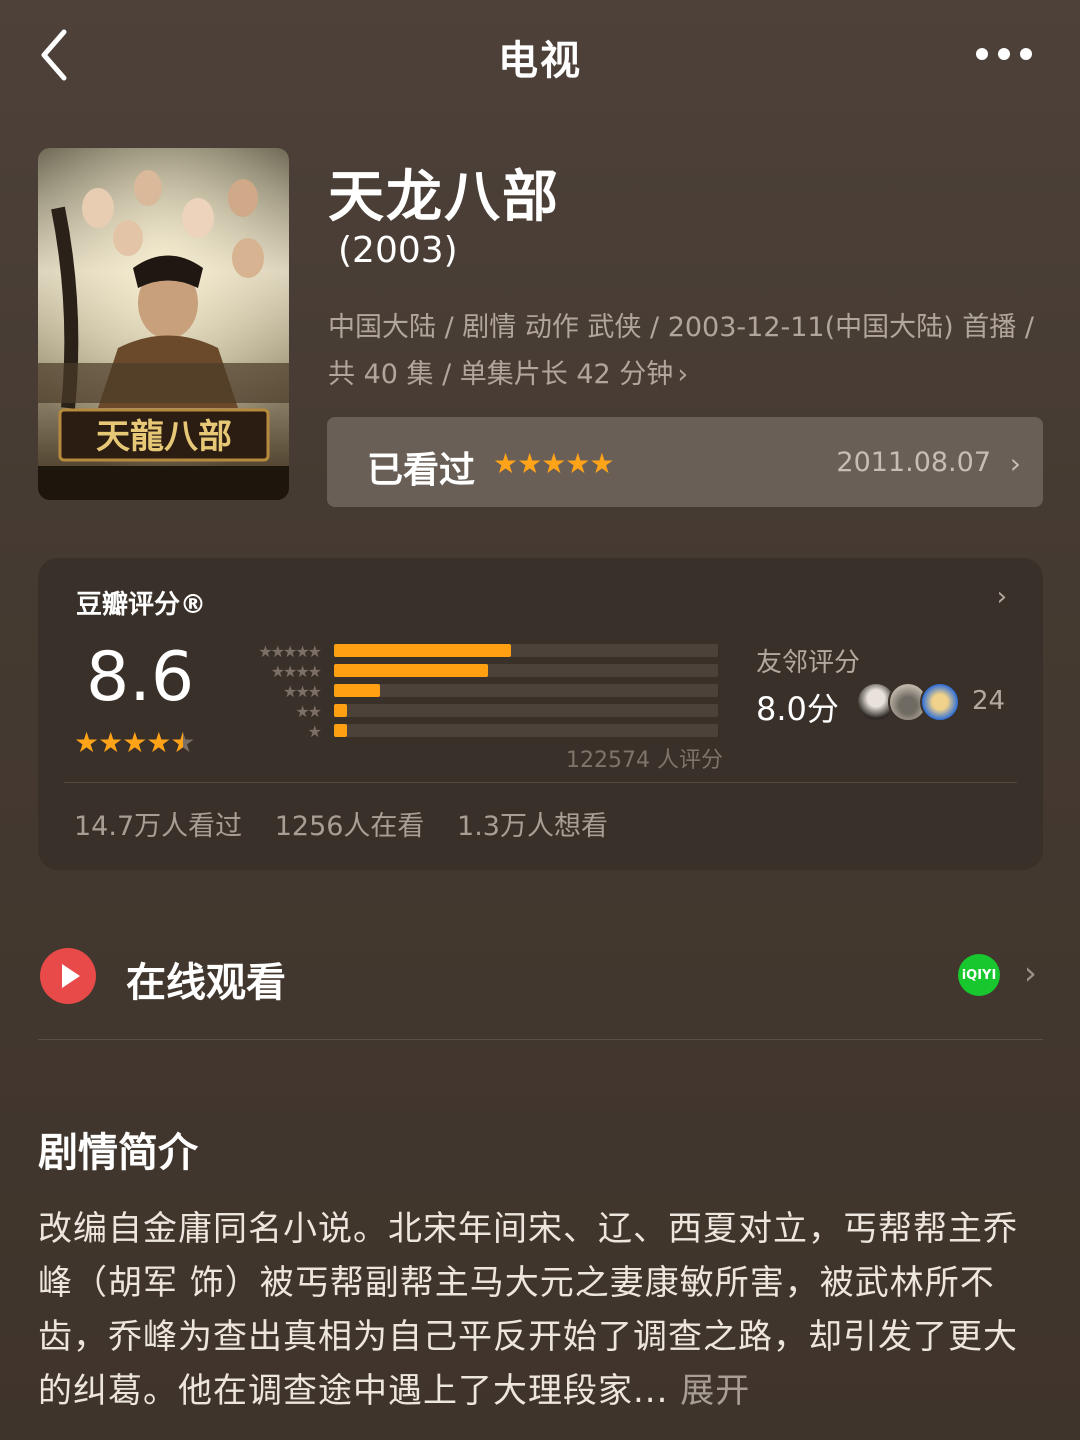  What do you see at coordinates (681, 327) in the screenshot?
I see `meta-line-1: 中国大陆 / 剧情 动作 武侠 / 2003-12-11(中国大陆) 首播 /` at bounding box center [681, 327].